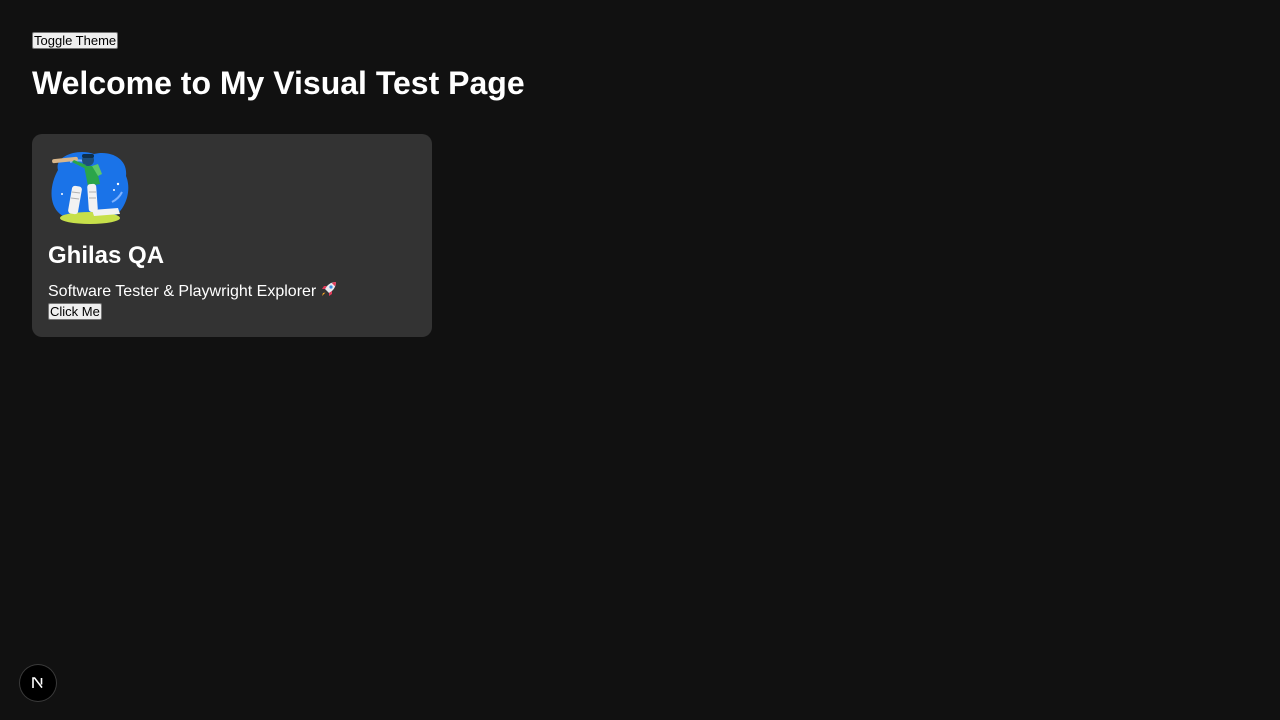 Image resolution: width=1280 pixels, height=720 pixels. Describe the element at coordinates (75, 40) in the screenshot. I see `toggle-theme-button: Toggle Theme` at that location.